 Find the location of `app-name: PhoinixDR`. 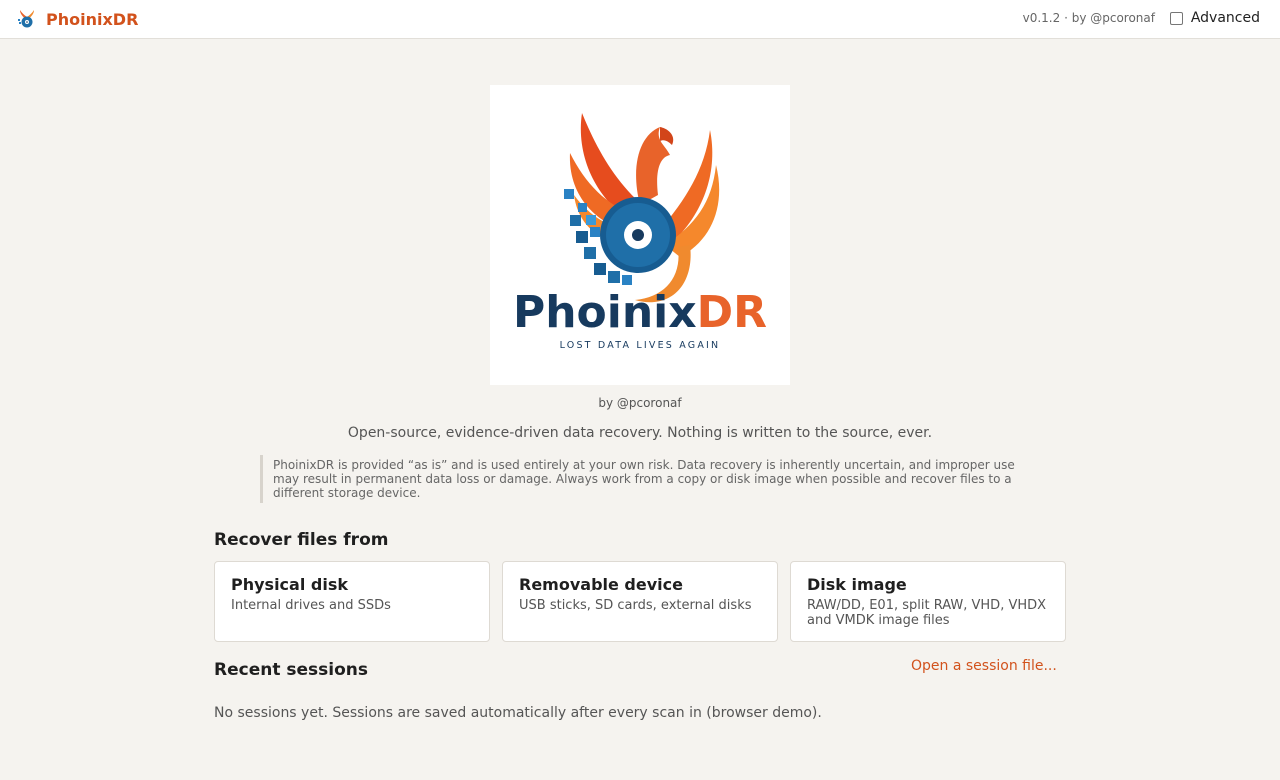

app-name: PhoinixDR is located at coordinates (92, 19).